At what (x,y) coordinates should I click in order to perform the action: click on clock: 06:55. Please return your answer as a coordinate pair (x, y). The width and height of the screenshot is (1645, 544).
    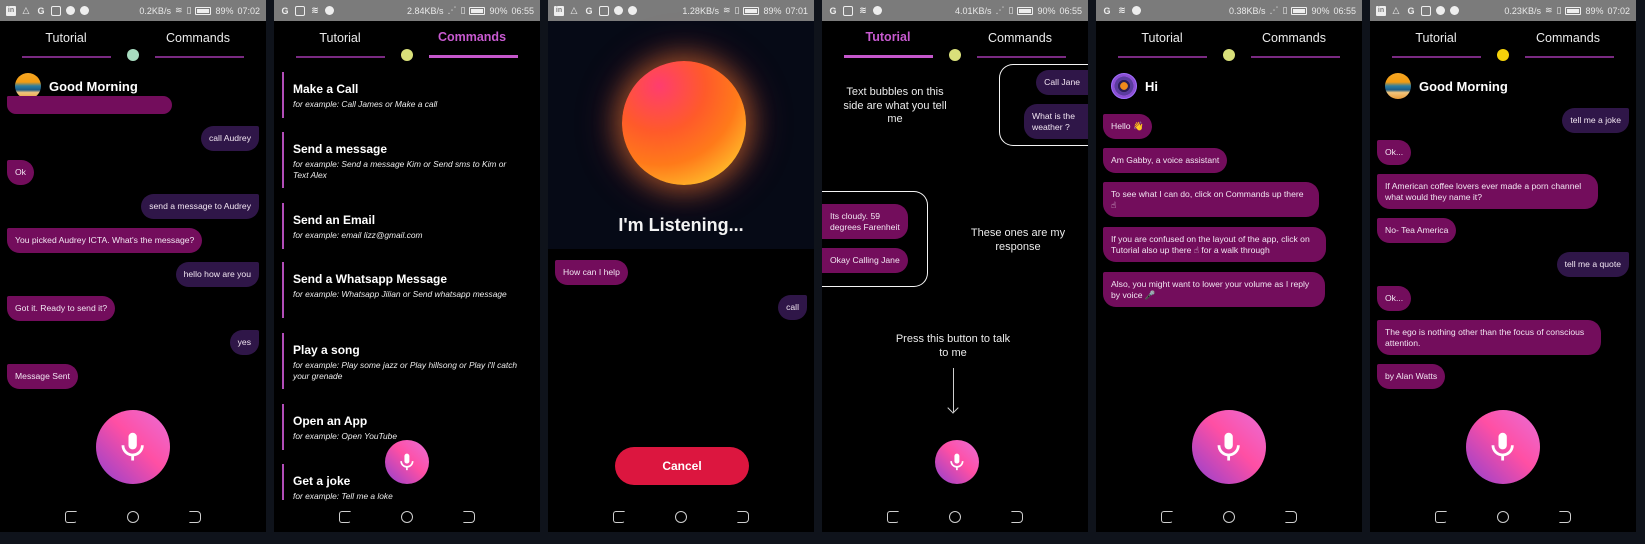
    Looking at the image, I should click on (522, 10).